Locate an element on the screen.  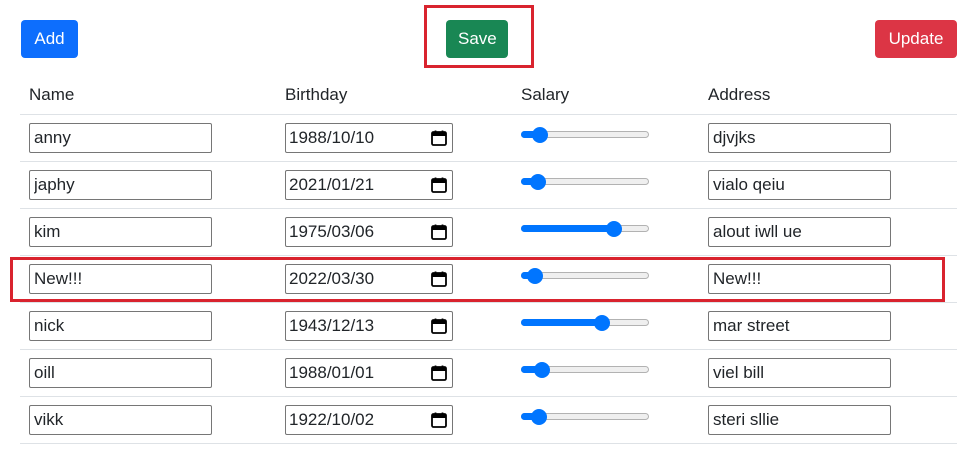
birthday-value: 1922/10/02 is located at coordinates (332, 419).